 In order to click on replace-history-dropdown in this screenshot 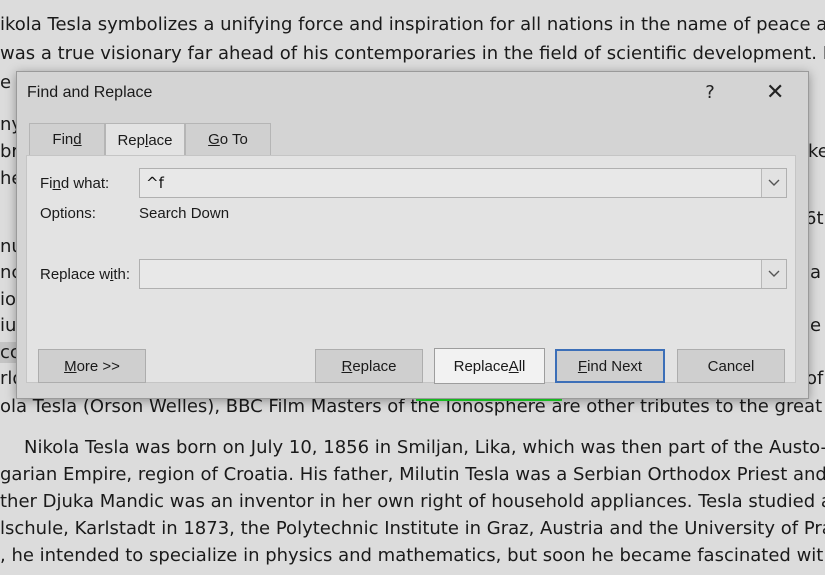, I will do `click(773, 274)`.